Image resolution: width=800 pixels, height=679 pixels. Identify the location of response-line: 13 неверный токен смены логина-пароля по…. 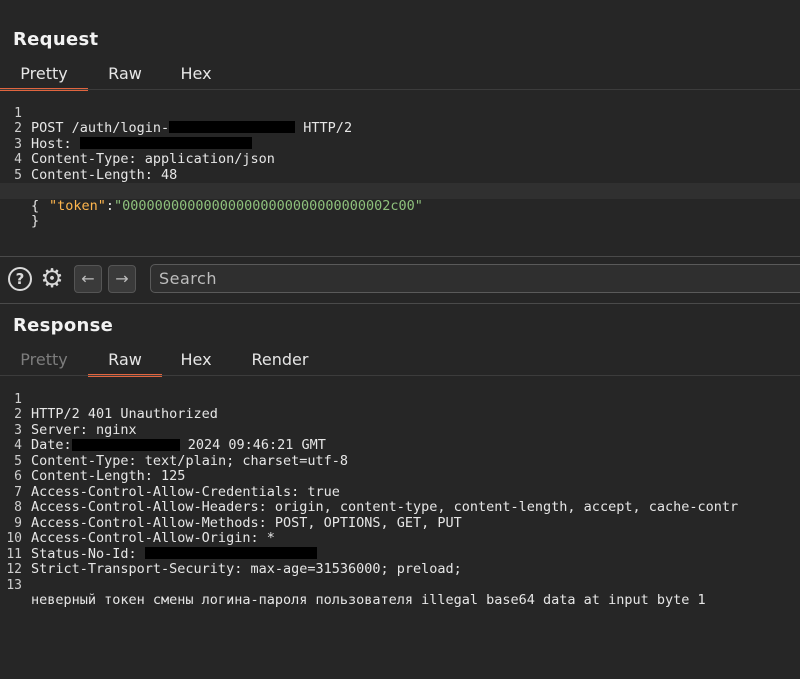
(400, 585).